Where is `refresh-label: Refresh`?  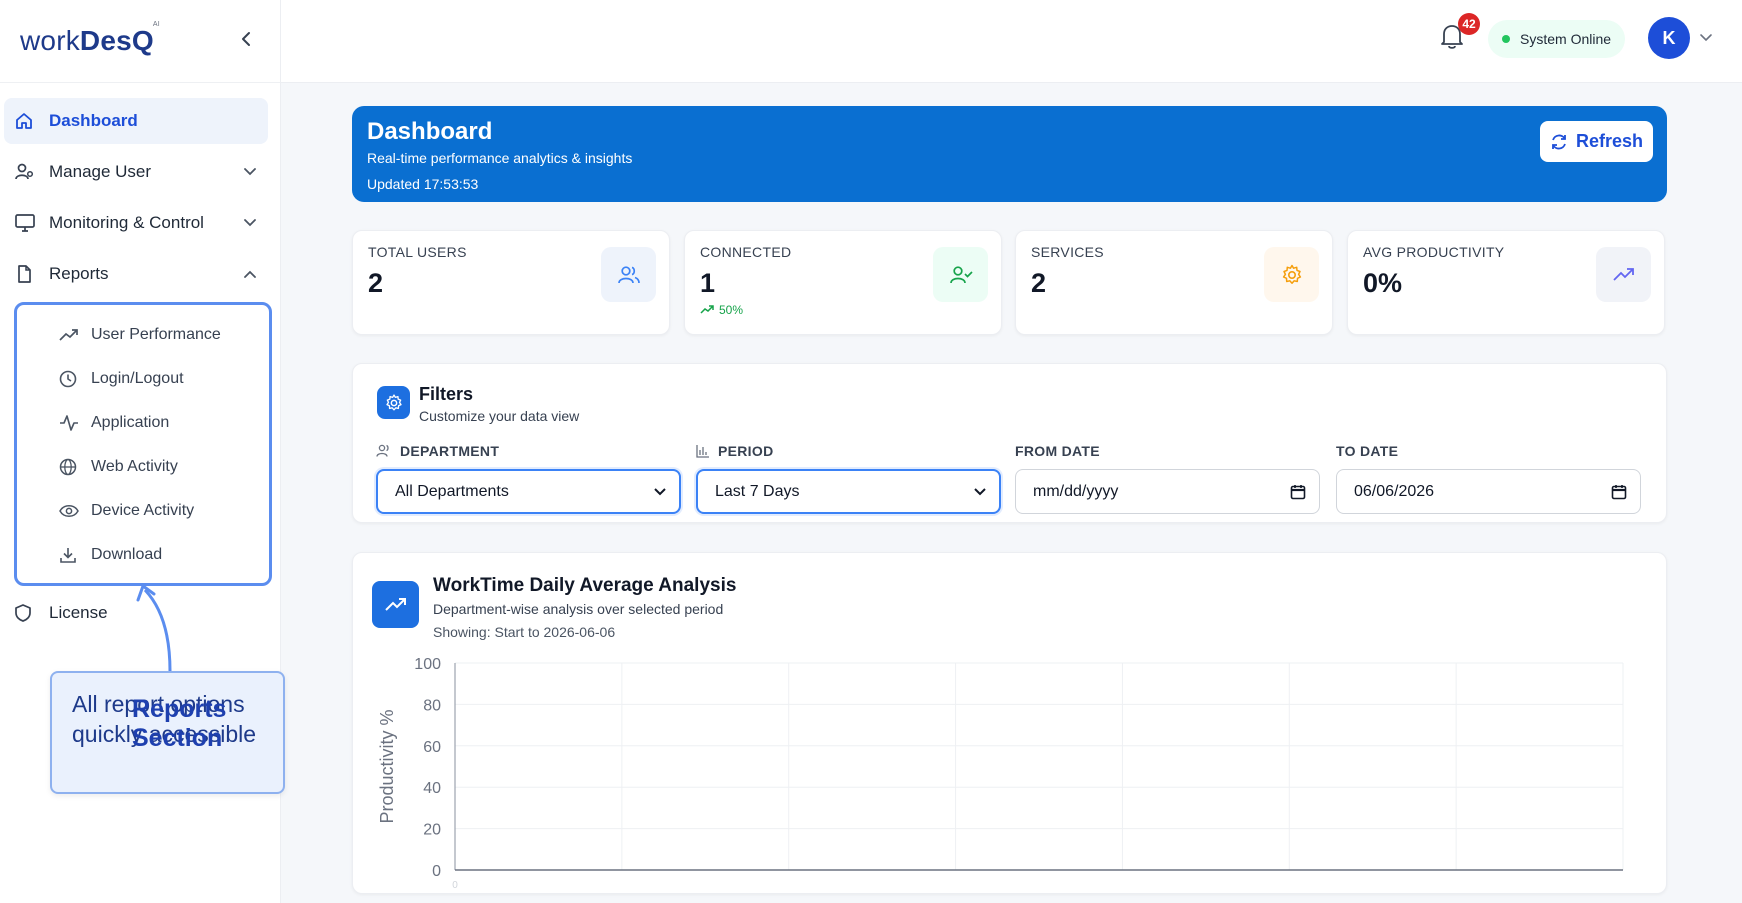
refresh-label: Refresh is located at coordinates (1609, 141).